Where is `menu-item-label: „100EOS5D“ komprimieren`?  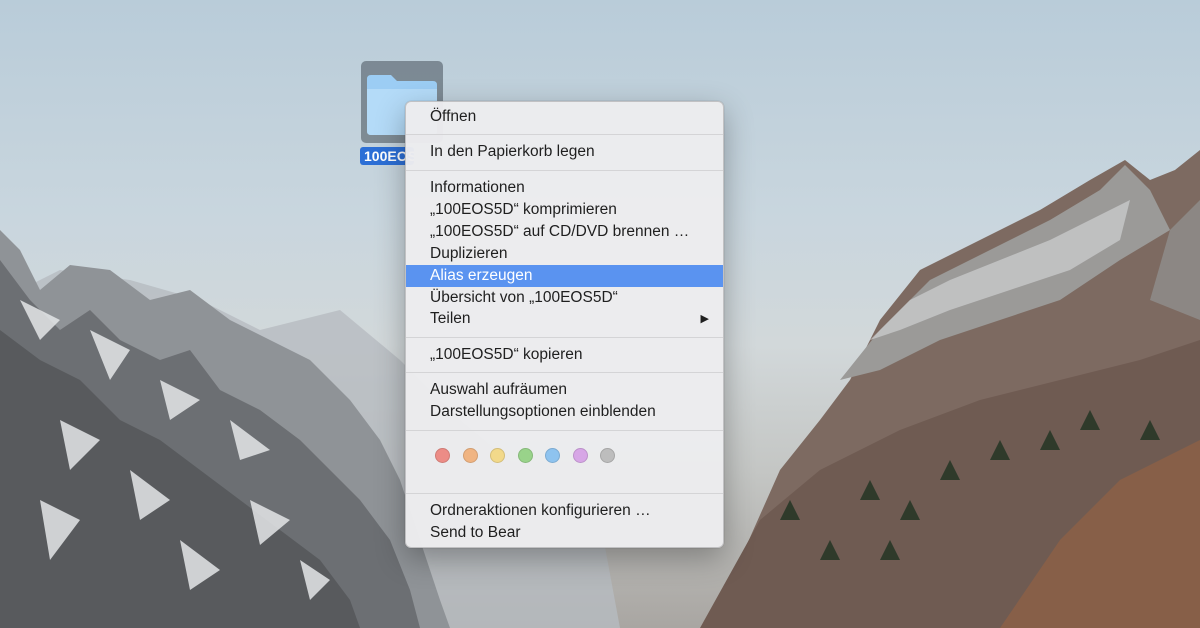
menu-item-label: „100EOS5D“ komprimieren is located at coordinates (523, 209).